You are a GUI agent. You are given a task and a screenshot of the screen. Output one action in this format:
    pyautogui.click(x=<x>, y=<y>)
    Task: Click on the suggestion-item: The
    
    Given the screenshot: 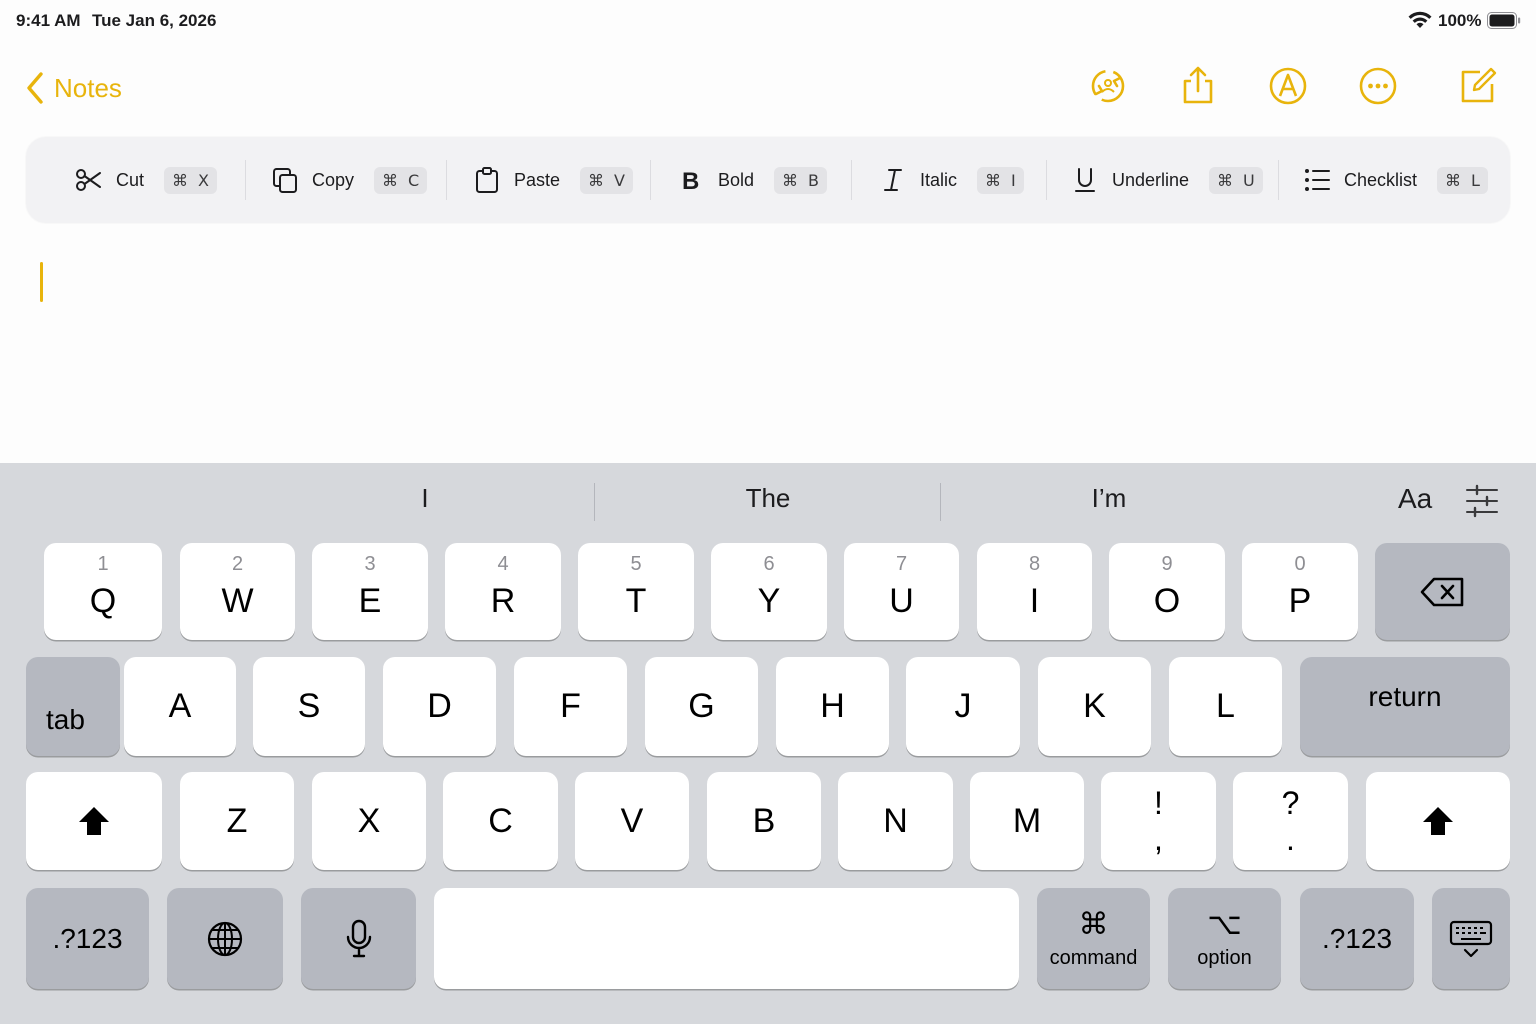 What is the action you would take?
    pyautogui.click(x=768, y=498)
    